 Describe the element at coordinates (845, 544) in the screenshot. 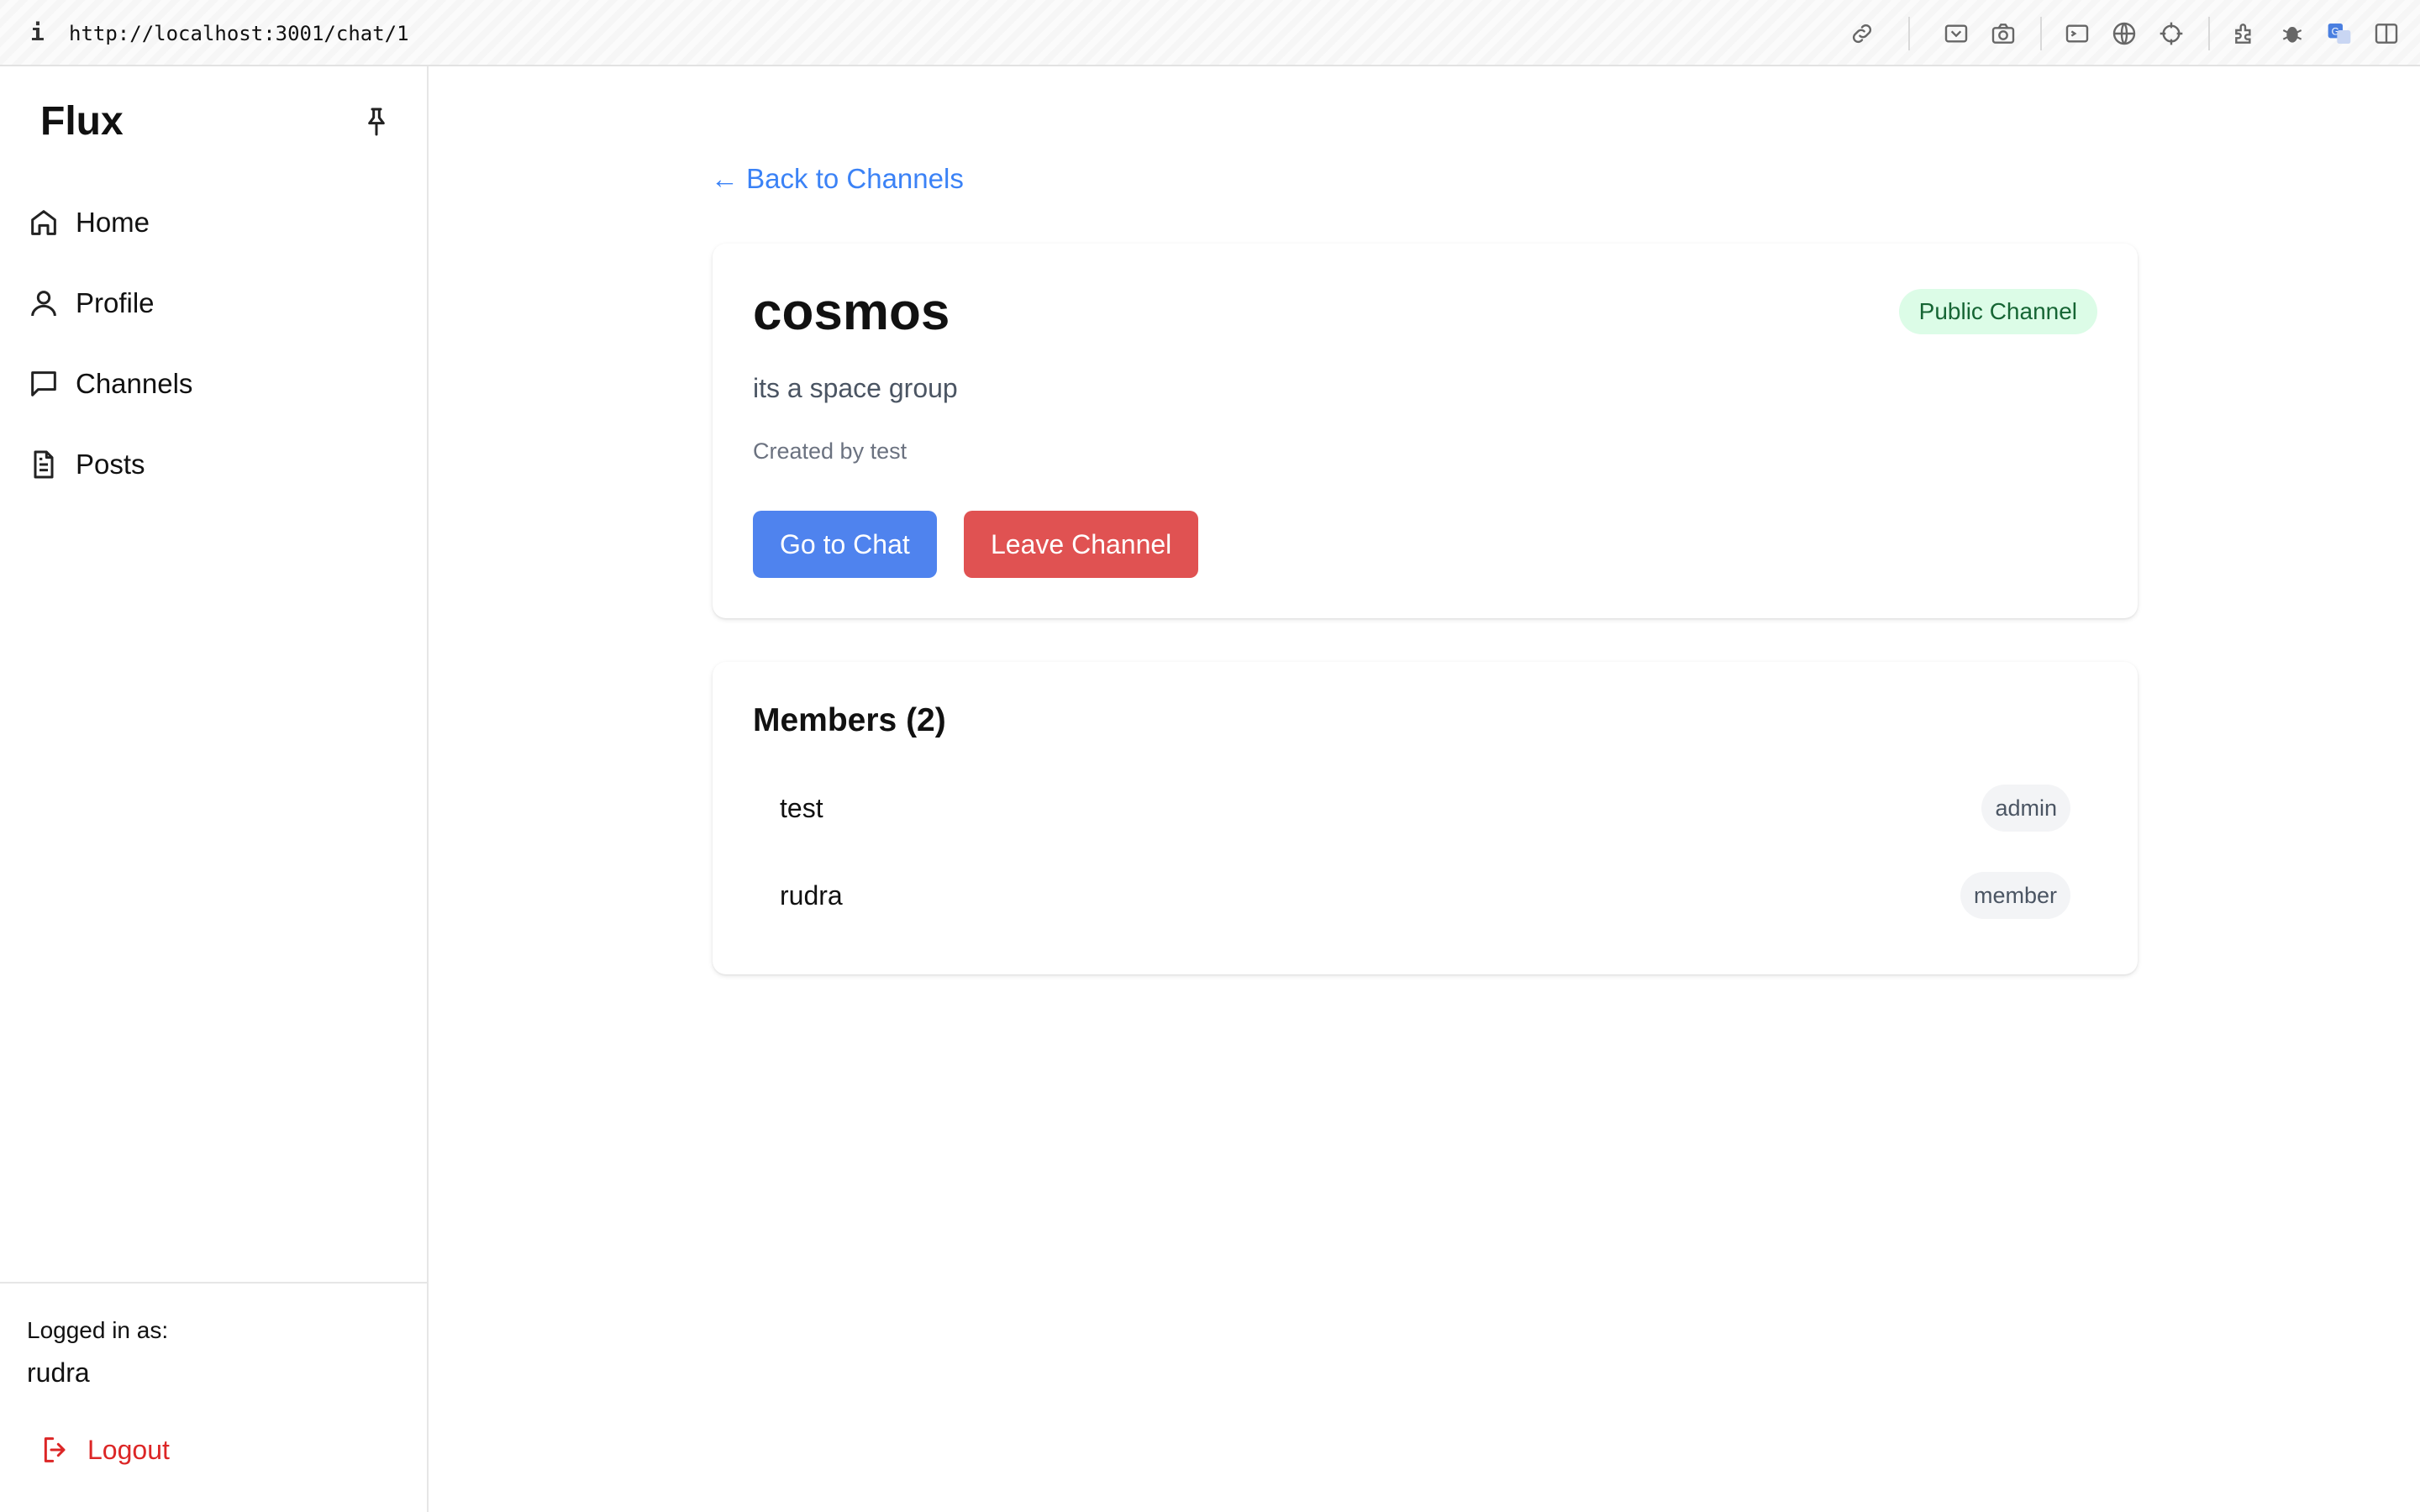

I see `go-to-chat-button: Go to Chat` at that location.